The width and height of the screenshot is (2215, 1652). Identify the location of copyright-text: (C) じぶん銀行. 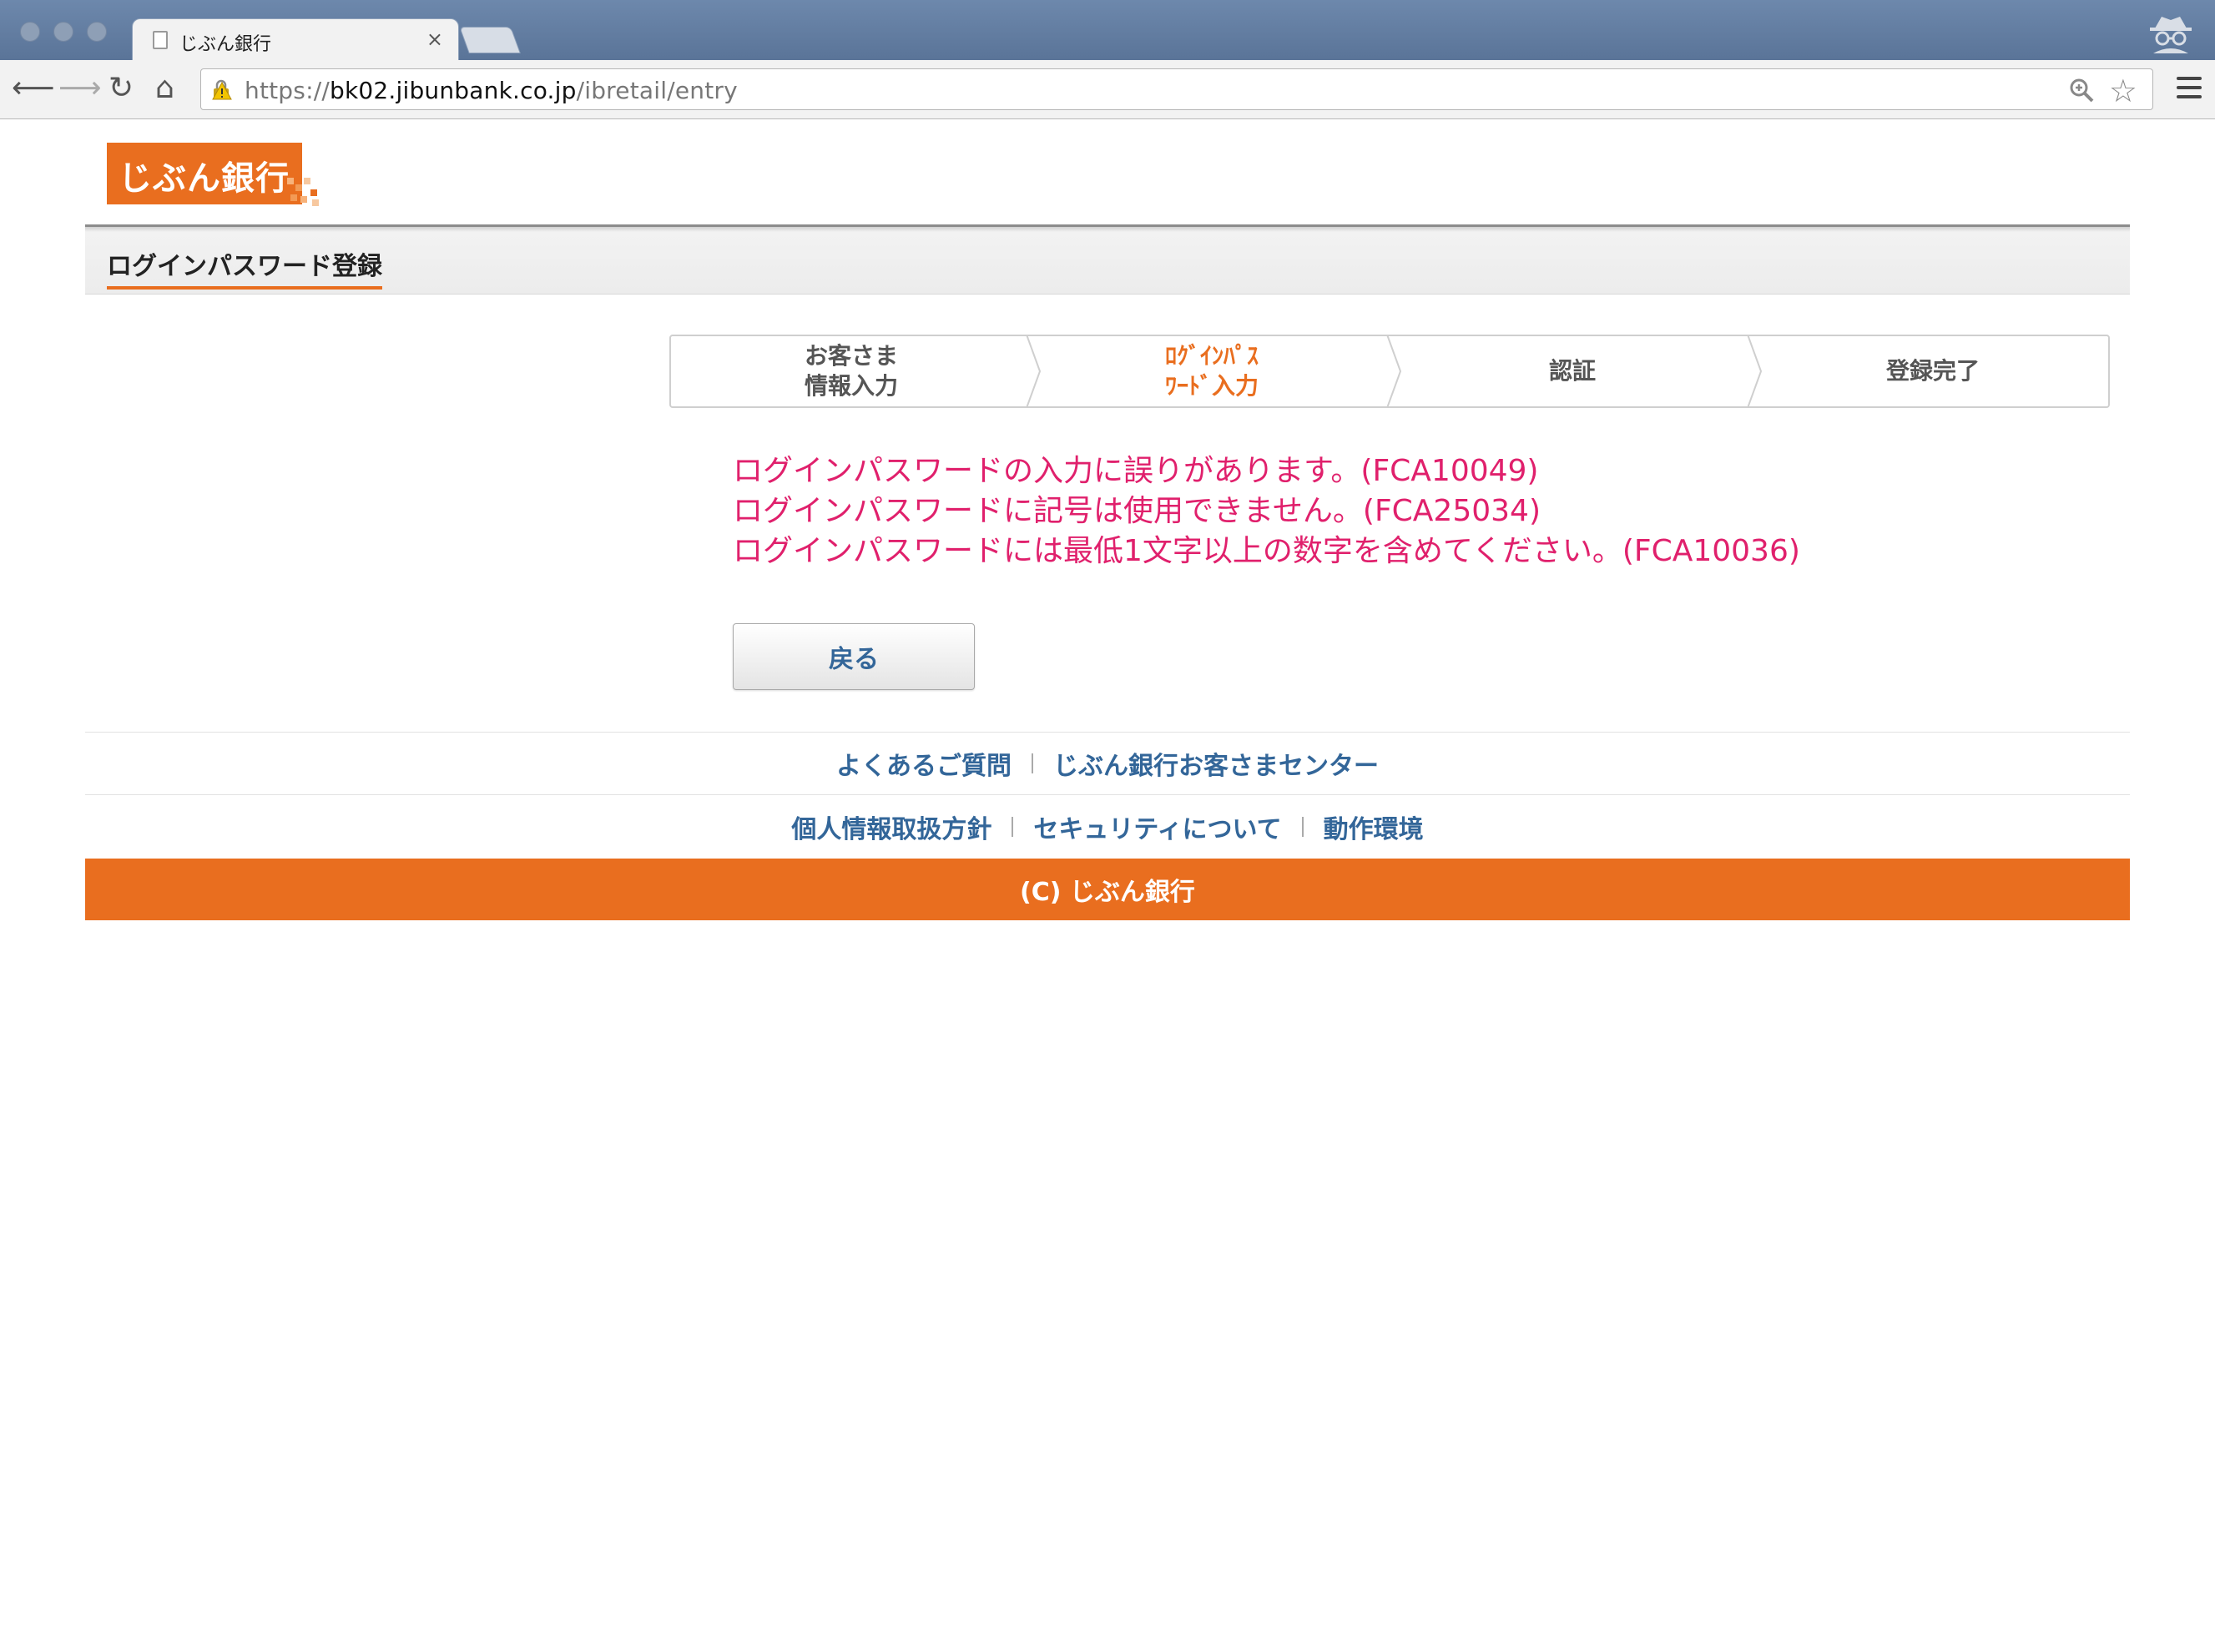
(1107, 893).